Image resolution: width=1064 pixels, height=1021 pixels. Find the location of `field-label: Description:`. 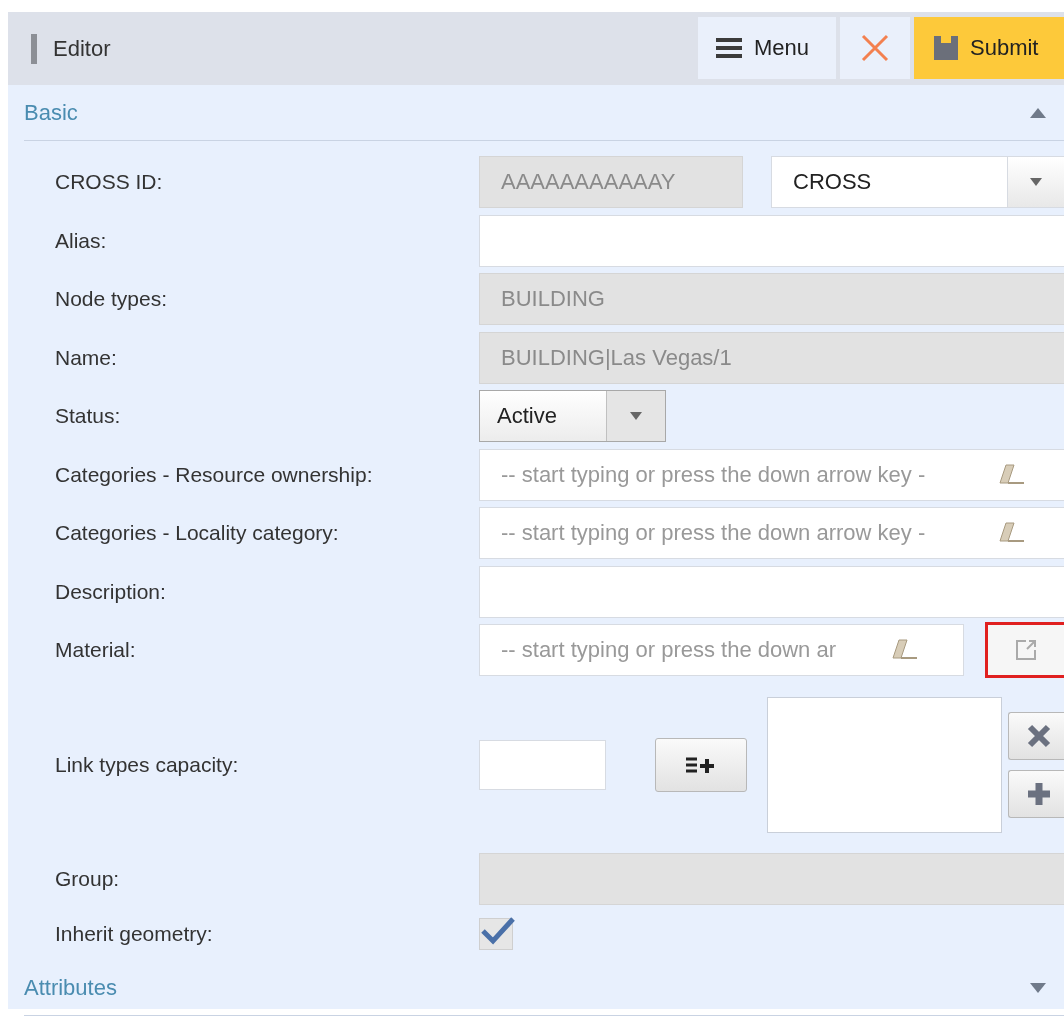

field-label: Description: is located at coordinates (110, 591).